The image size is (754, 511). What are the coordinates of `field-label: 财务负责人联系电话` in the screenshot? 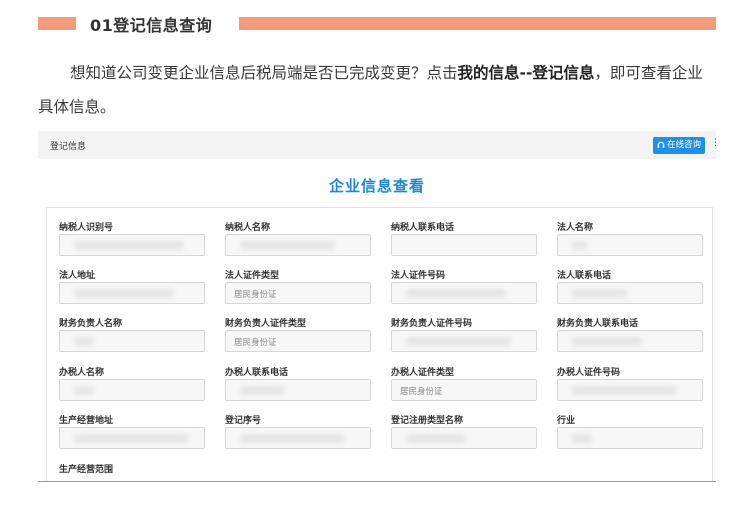 It's located at (598, 324).